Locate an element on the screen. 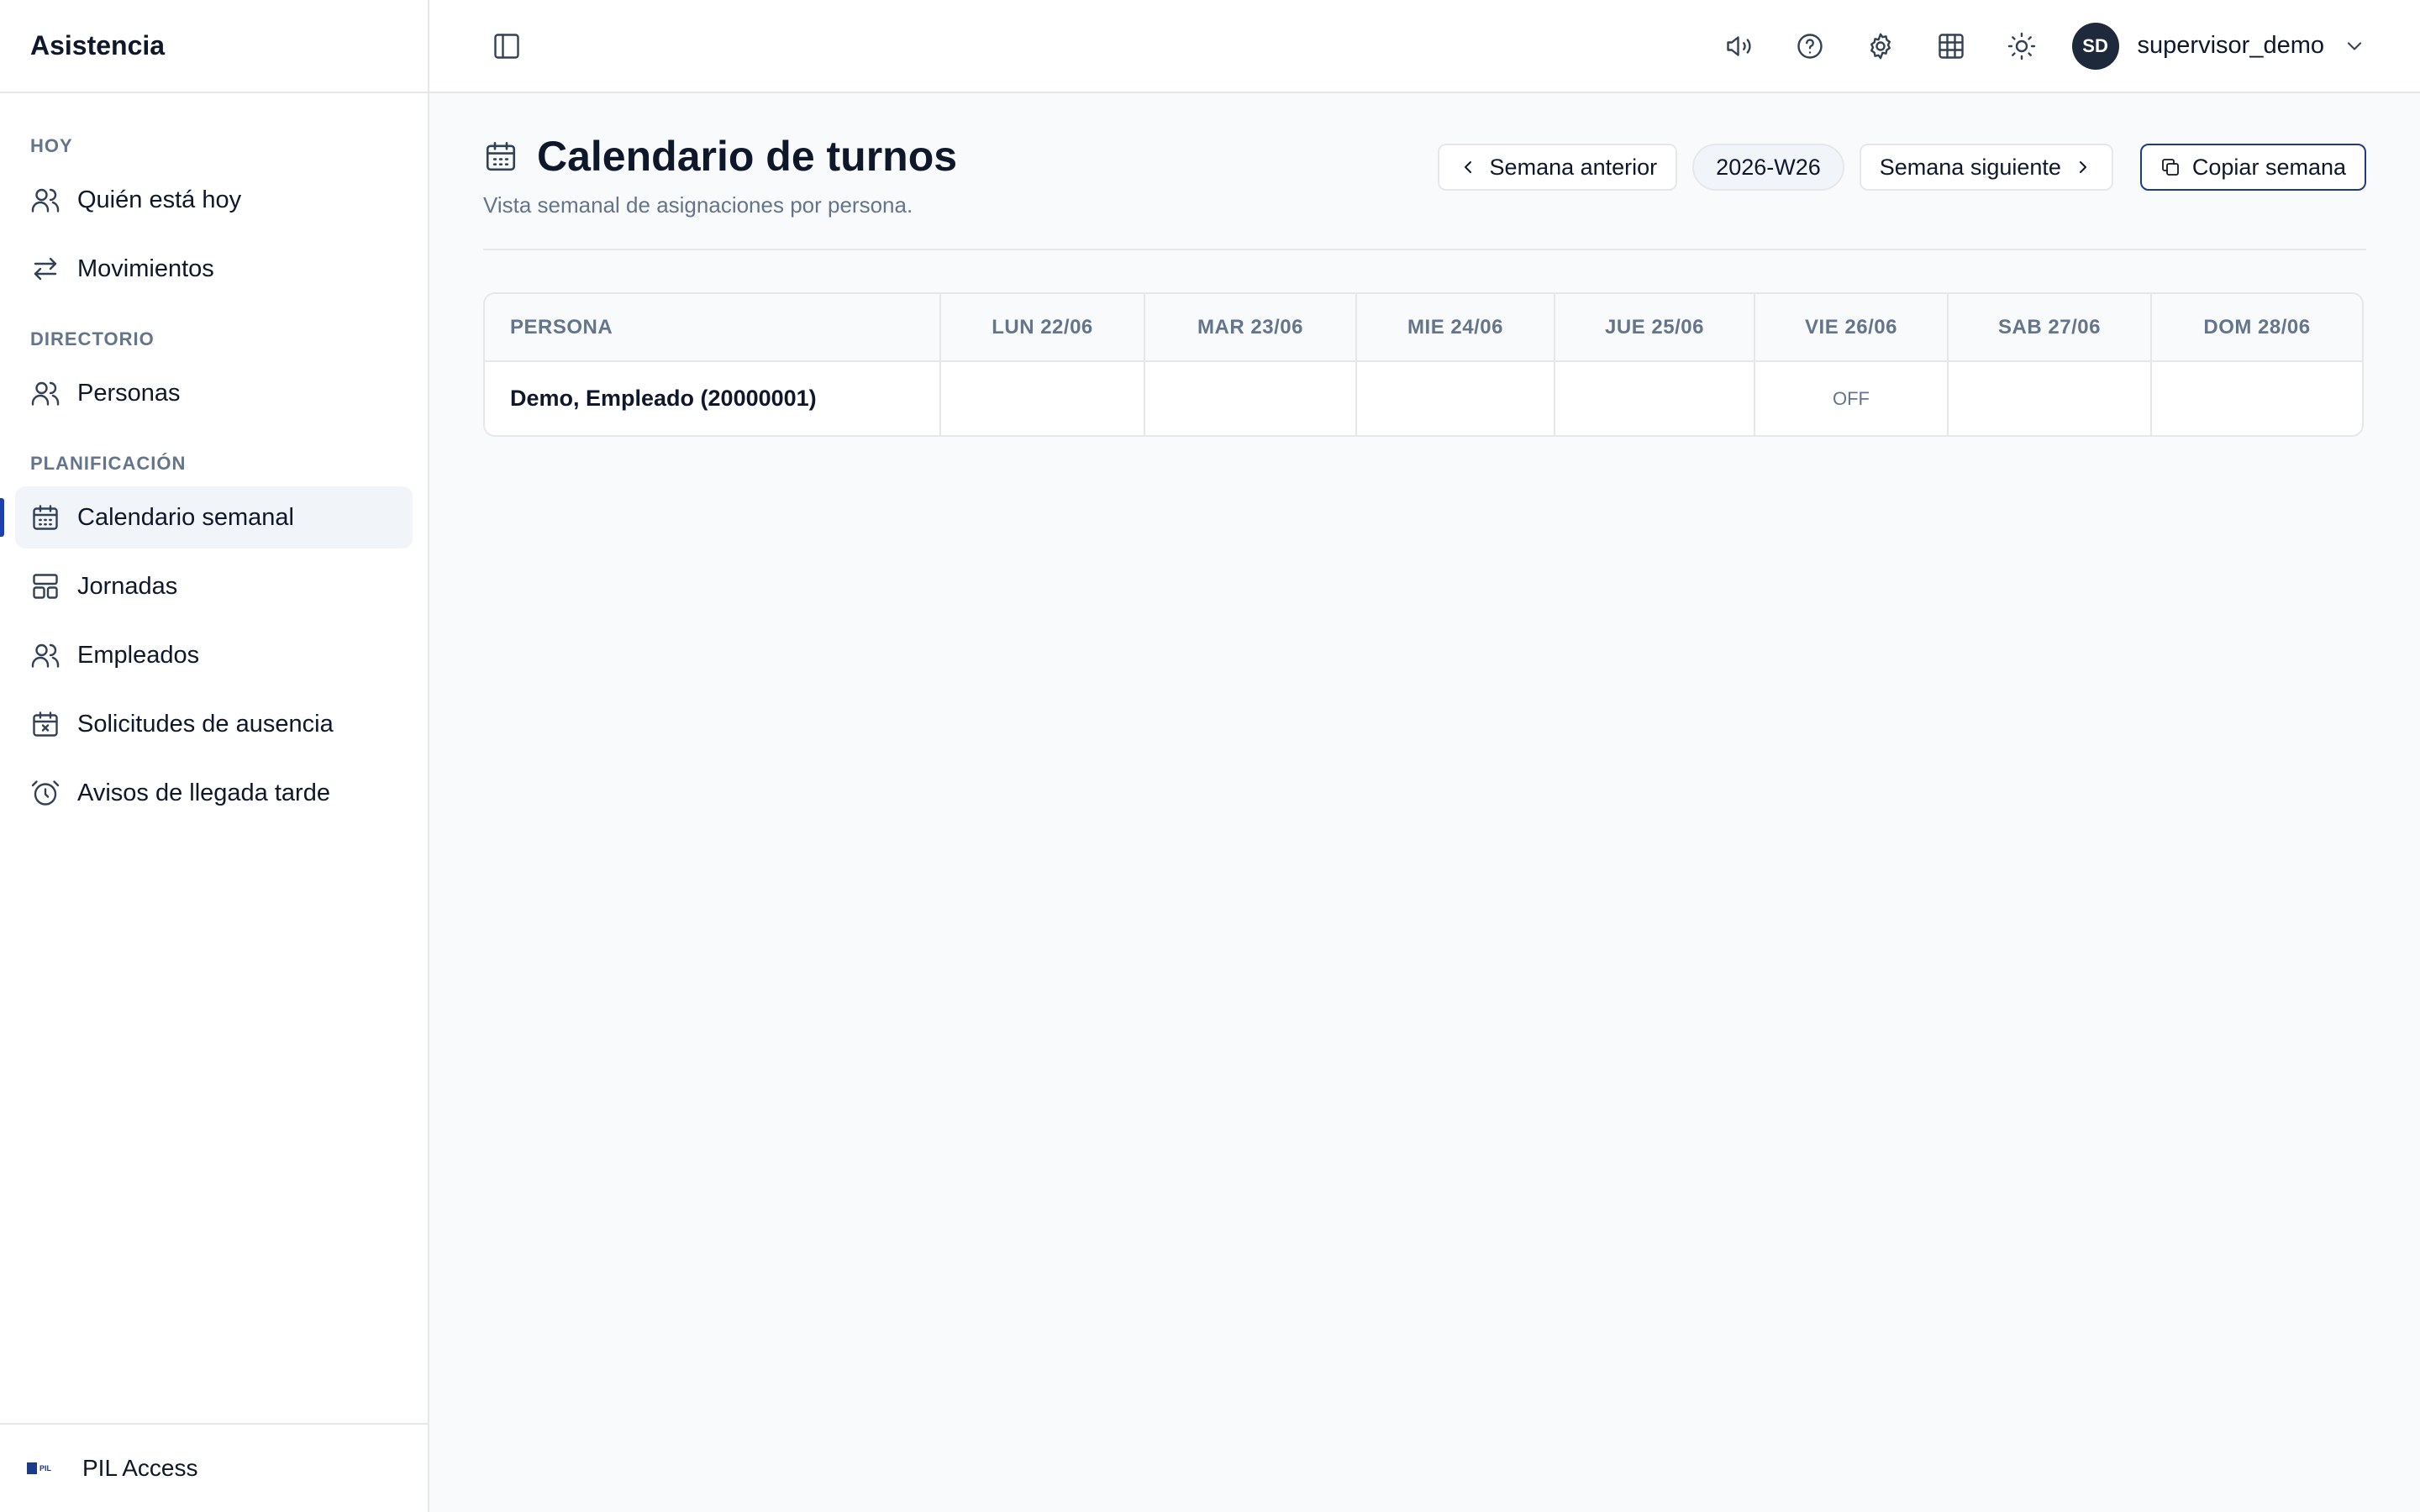 The height and width of the screenshot is (1512, 2420). chevron-right-icon is located at coordinates (2083, 167).